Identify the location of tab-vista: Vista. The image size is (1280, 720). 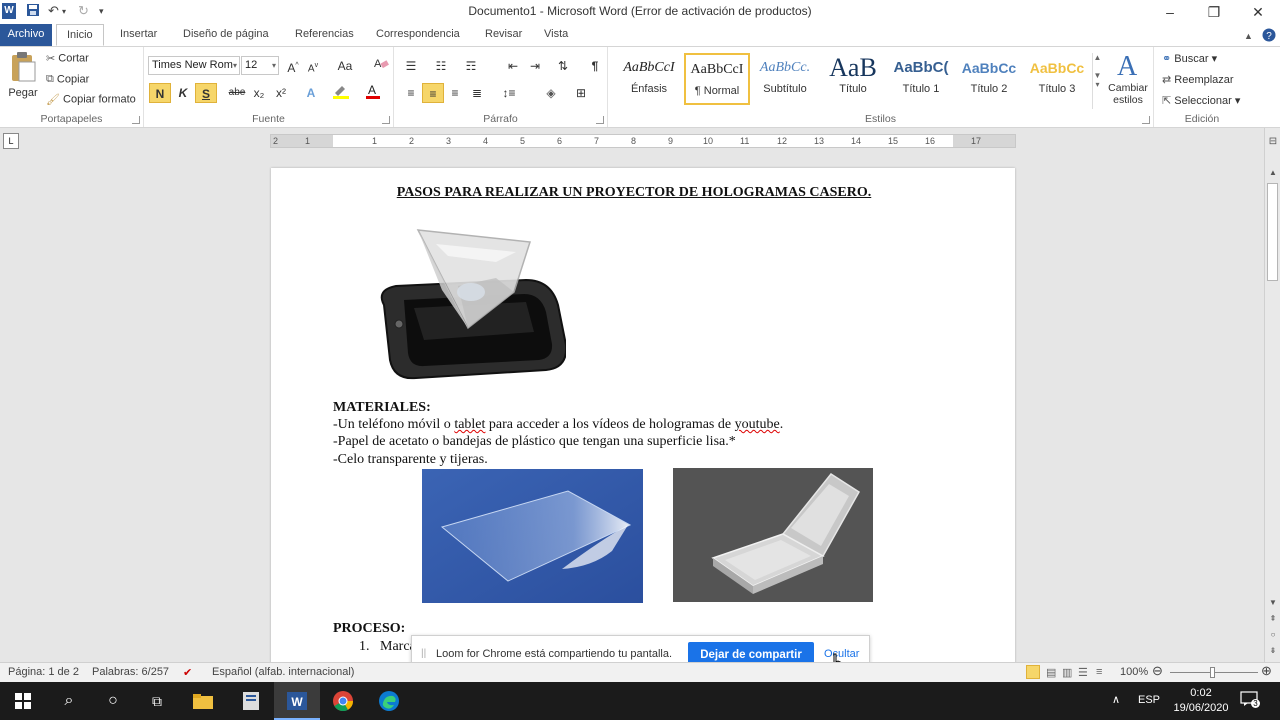
(556, 35).